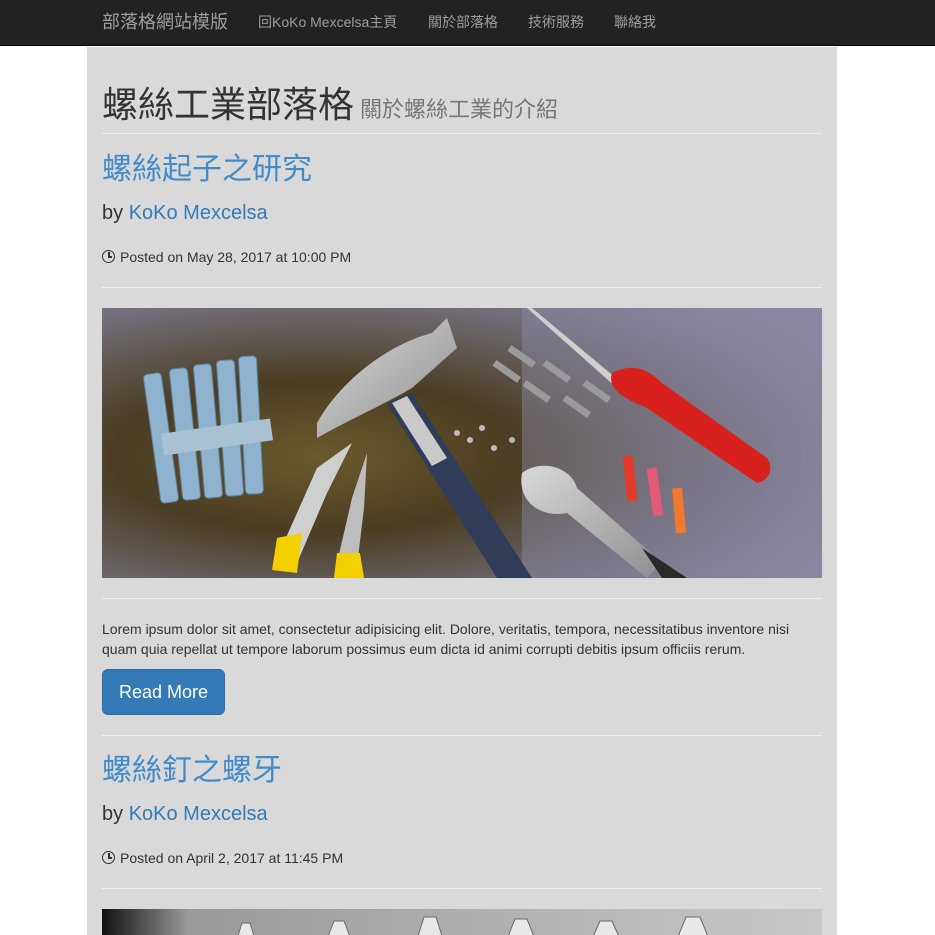 This screenshot has height=935, width=935. I want to click on nav-link-home: 回KoKo Mexcelsa主頁, so click(327, 22).